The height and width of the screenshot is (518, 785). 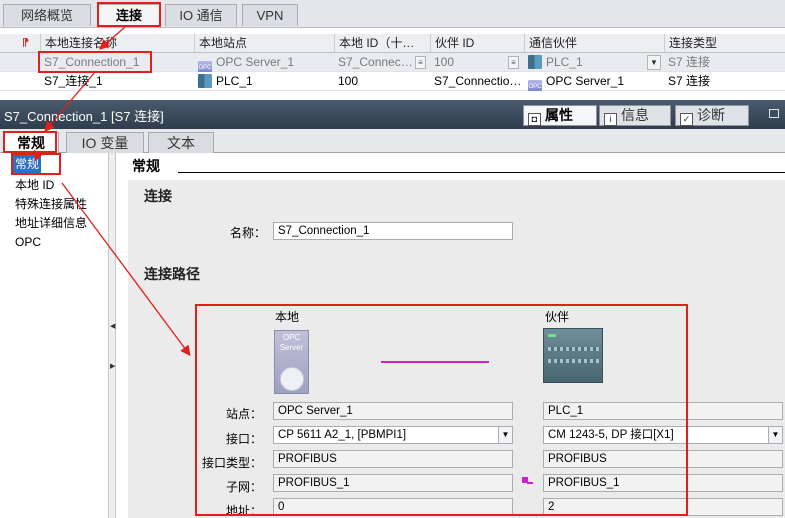 I want to click on tab-label: 连接, so click(x=128, y=15).